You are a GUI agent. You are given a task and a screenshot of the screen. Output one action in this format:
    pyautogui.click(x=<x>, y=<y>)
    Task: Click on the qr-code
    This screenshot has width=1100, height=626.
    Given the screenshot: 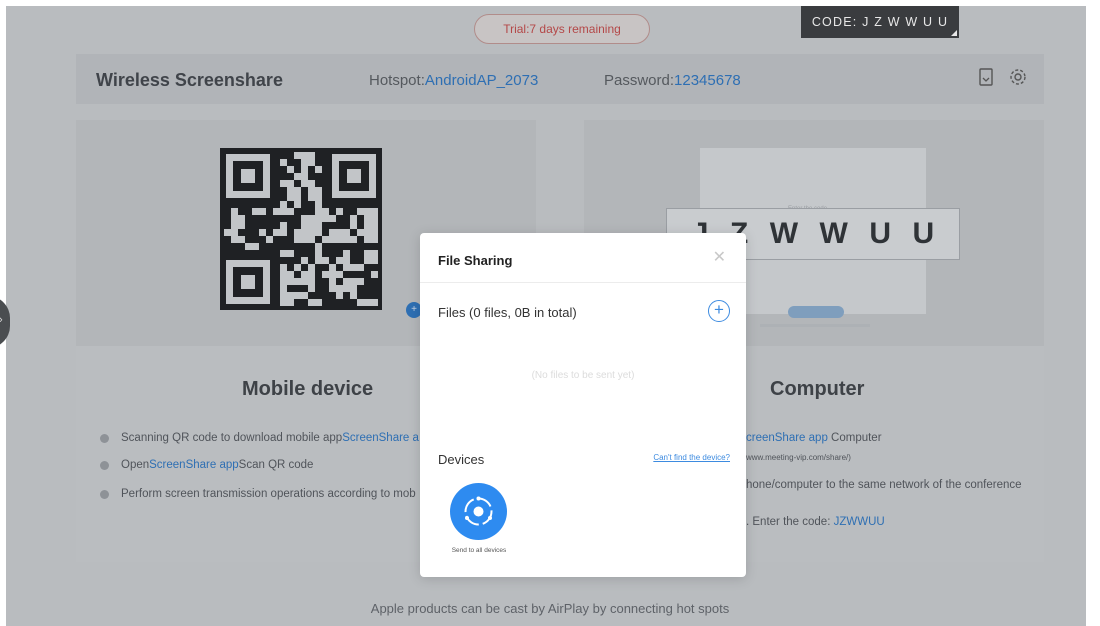 What is the action you would take?
    pyautogui.click(x=301, y=229)
    